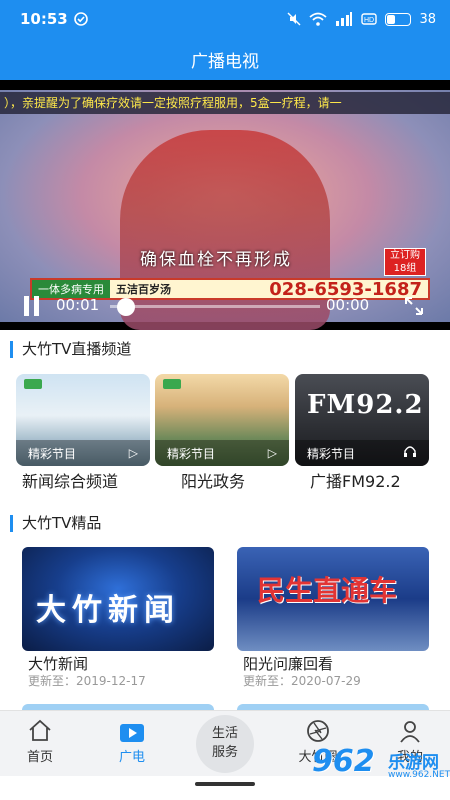  I want to click on video-ticker: ），亲提醒为了确保疗效请一定按照疗程服用，5盒一疗程，请一, so click(225, 103).